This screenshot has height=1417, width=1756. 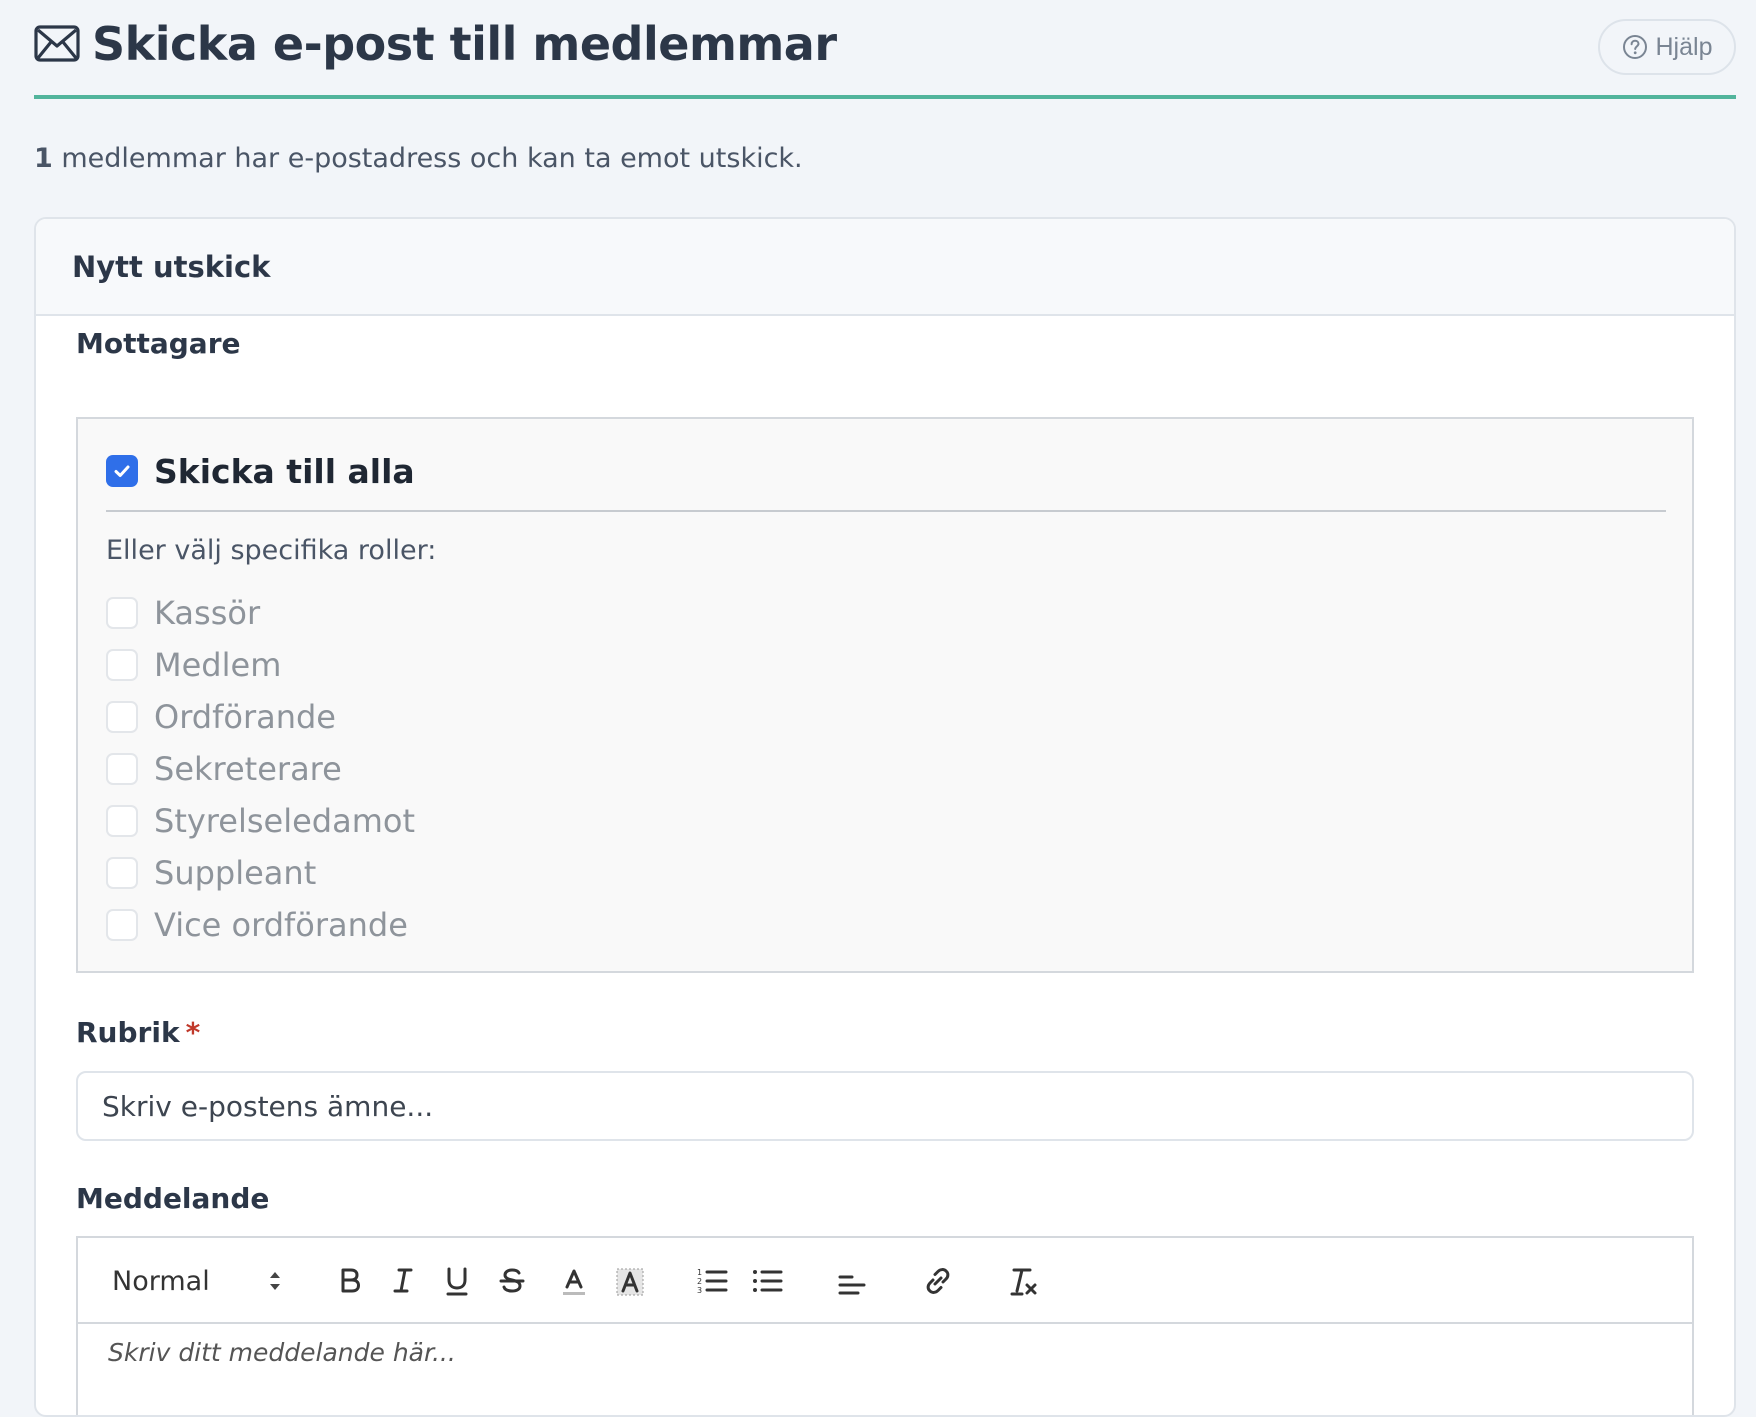 I want to click on ordered-list-button: 1 2 3, so click(x=712, y=1281).